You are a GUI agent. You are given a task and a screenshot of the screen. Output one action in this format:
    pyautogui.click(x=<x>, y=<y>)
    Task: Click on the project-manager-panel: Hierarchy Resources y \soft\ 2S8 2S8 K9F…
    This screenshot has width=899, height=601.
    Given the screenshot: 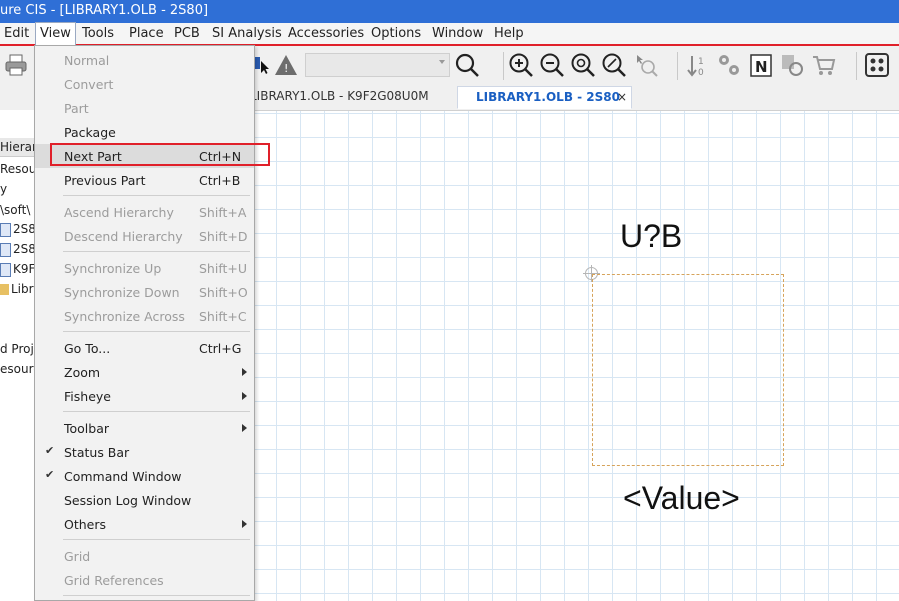 What is the action you would take?
    pyautogui.click(x=17, y=355)
    